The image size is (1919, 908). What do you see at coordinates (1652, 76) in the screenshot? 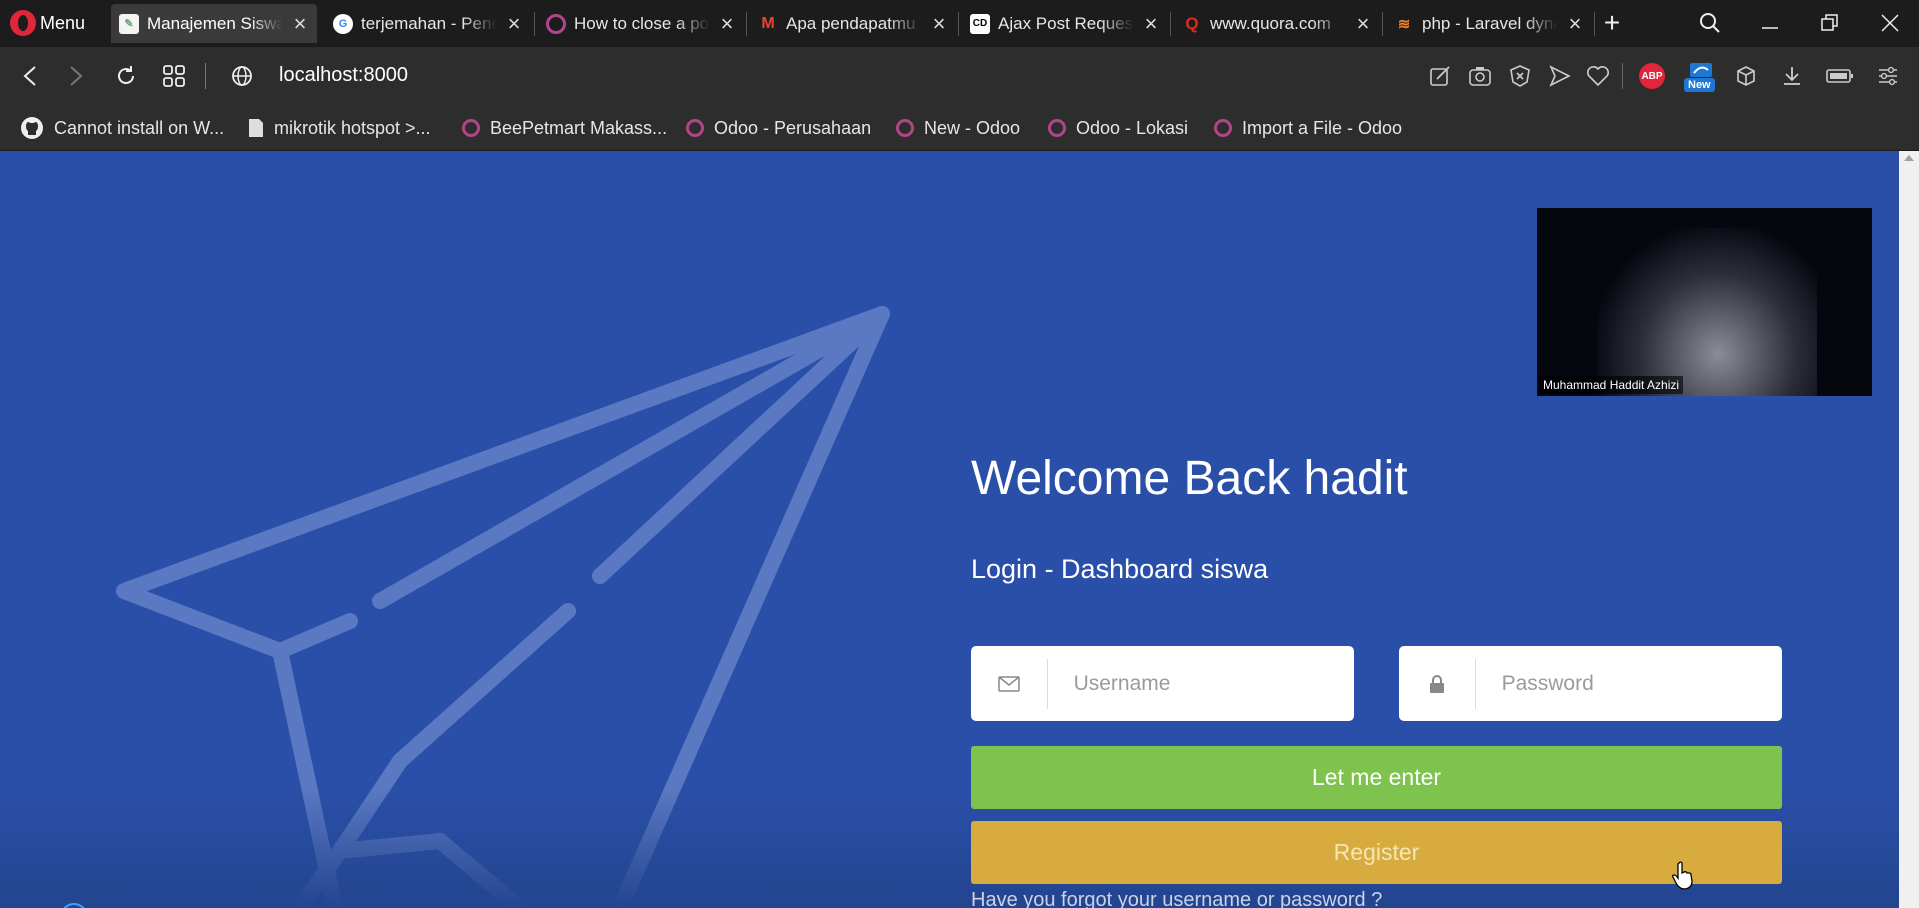
I see `adblock-plus-icon: ABP` at bounding box center [1652, 76].